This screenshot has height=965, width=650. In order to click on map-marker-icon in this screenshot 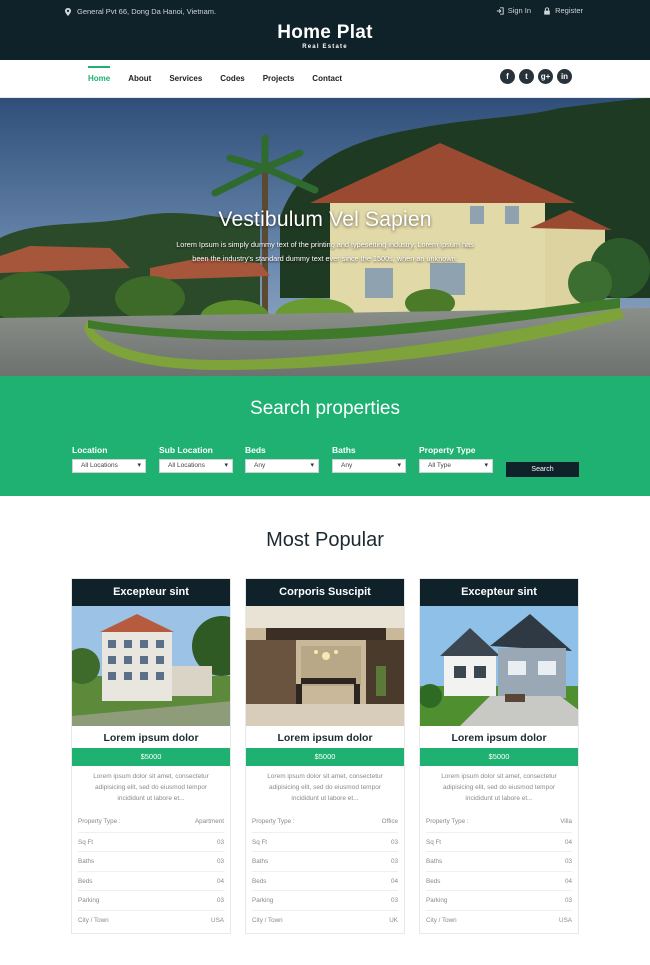, I will do `click(68, 11)`.